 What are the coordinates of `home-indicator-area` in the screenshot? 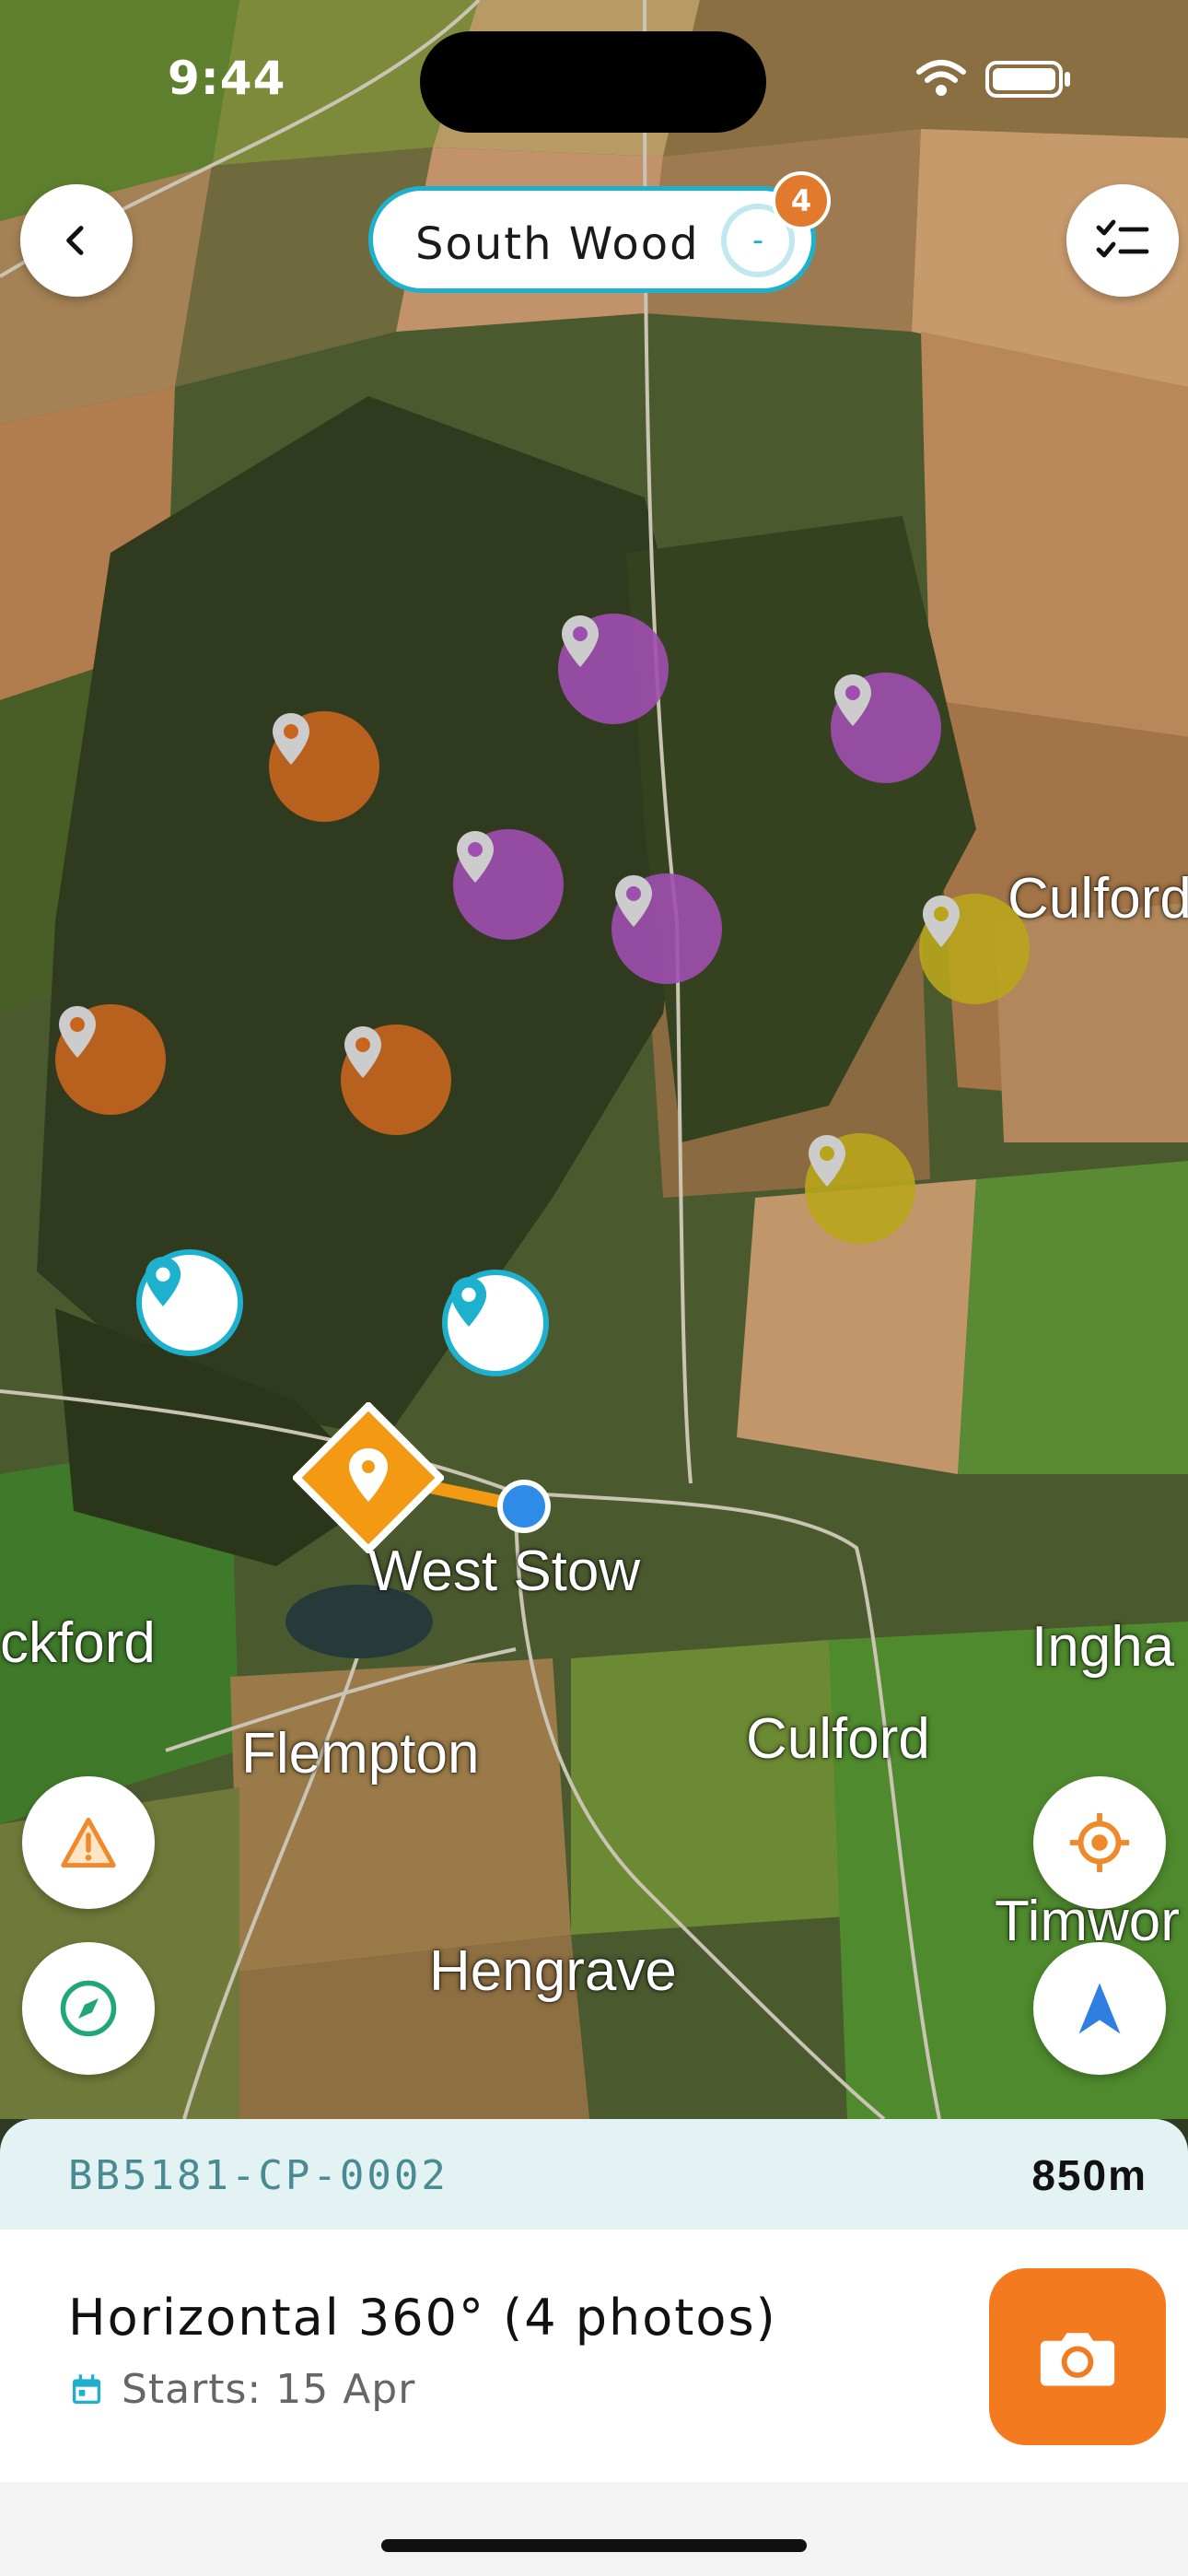 It's located at (594, 2529).